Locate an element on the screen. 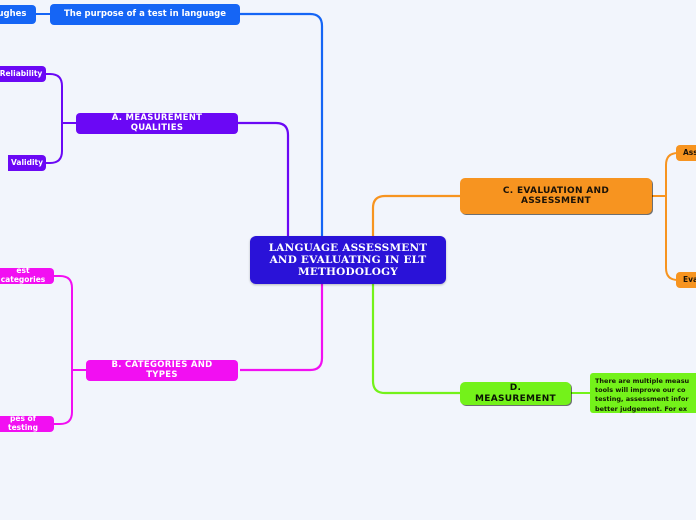 This screenshot has height=520, width=696. node-reliability-label: Reliability is located at coordinates (21, 73).